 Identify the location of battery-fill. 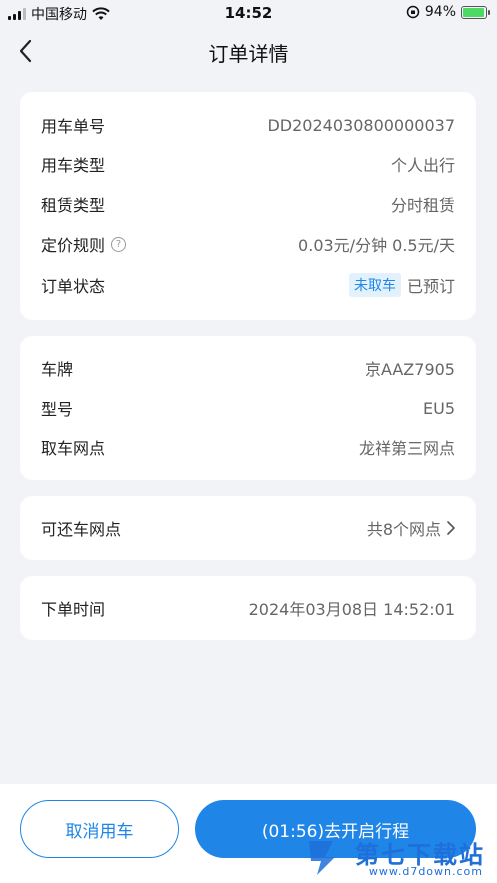
(473, 12).